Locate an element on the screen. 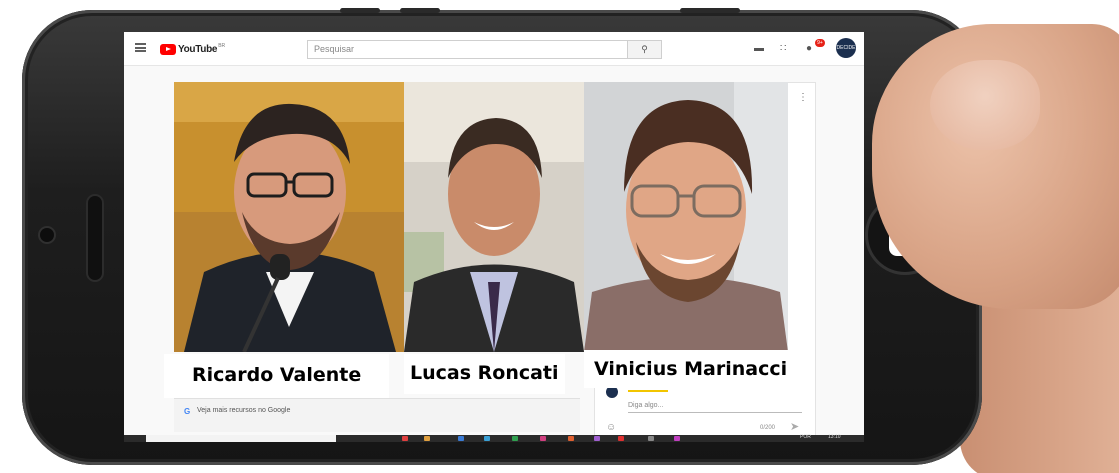 The image size is (1119, 473). youtube-header: YouTube BR Pesquisar ⚲ ▬ ∷ ● 9+ DECIDE is located at coordinates (494, 49).